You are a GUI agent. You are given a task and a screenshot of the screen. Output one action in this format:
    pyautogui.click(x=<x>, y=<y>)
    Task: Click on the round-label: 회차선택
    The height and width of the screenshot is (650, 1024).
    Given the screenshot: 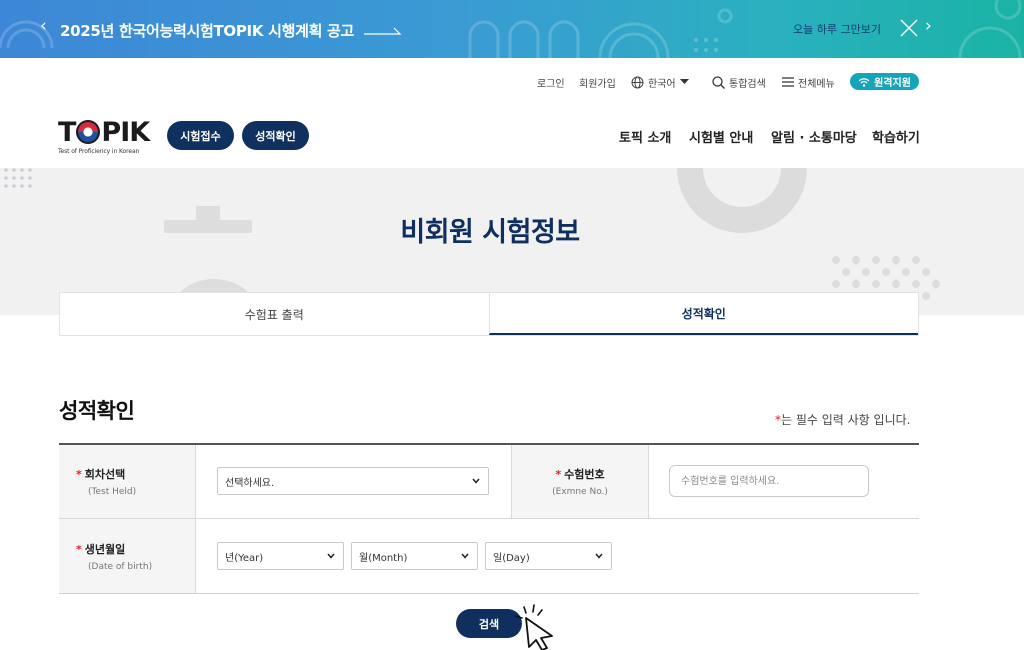 What is the action you would take?
    pyautogui.click(x=105, y=474)
    